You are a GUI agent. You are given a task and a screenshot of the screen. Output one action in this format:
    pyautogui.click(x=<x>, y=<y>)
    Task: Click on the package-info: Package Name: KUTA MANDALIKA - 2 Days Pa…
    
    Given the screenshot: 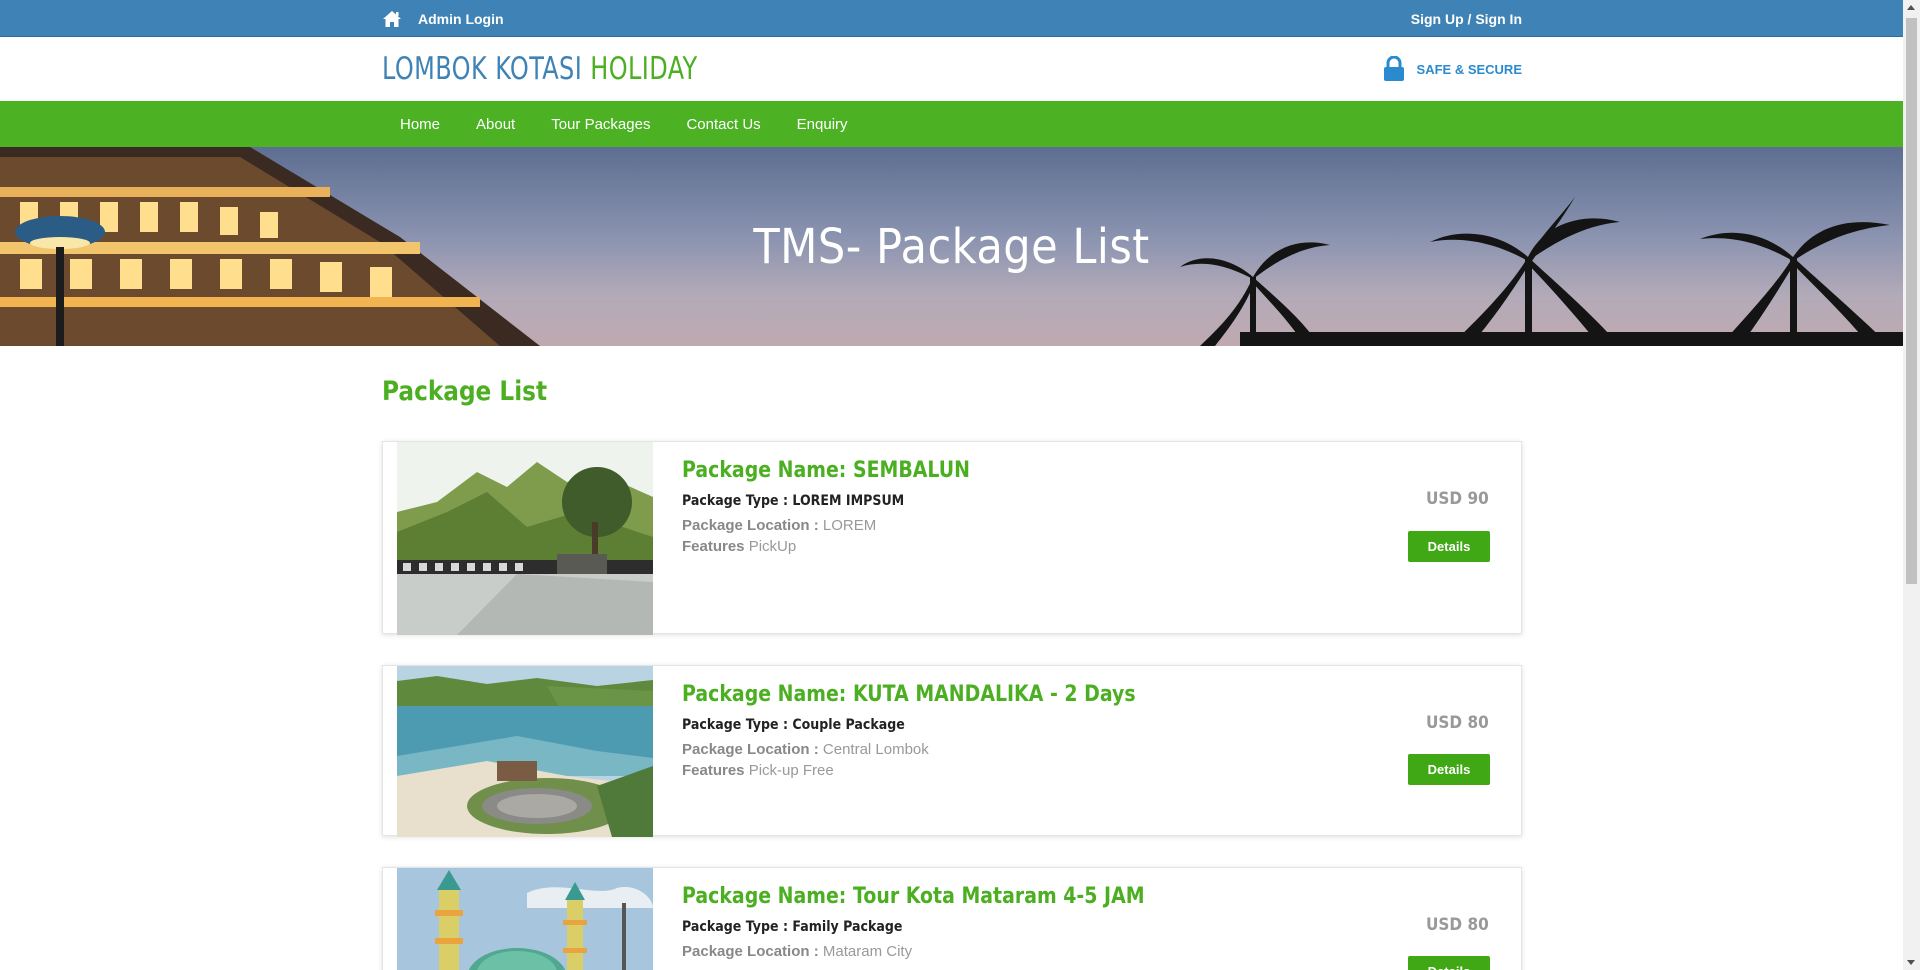 What is the action you would take?
    pyautogui.click(x=945, y=730)
    